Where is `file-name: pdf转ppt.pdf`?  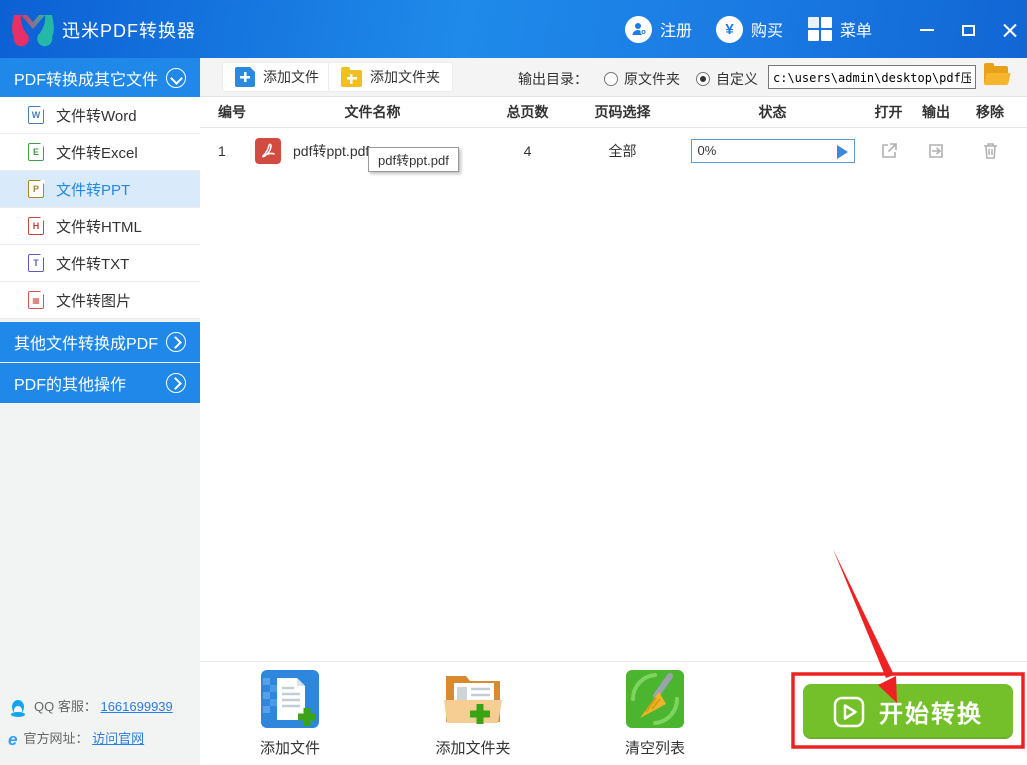
file-name: pdf转ppt.pdf is located at coordinates (331, 150).